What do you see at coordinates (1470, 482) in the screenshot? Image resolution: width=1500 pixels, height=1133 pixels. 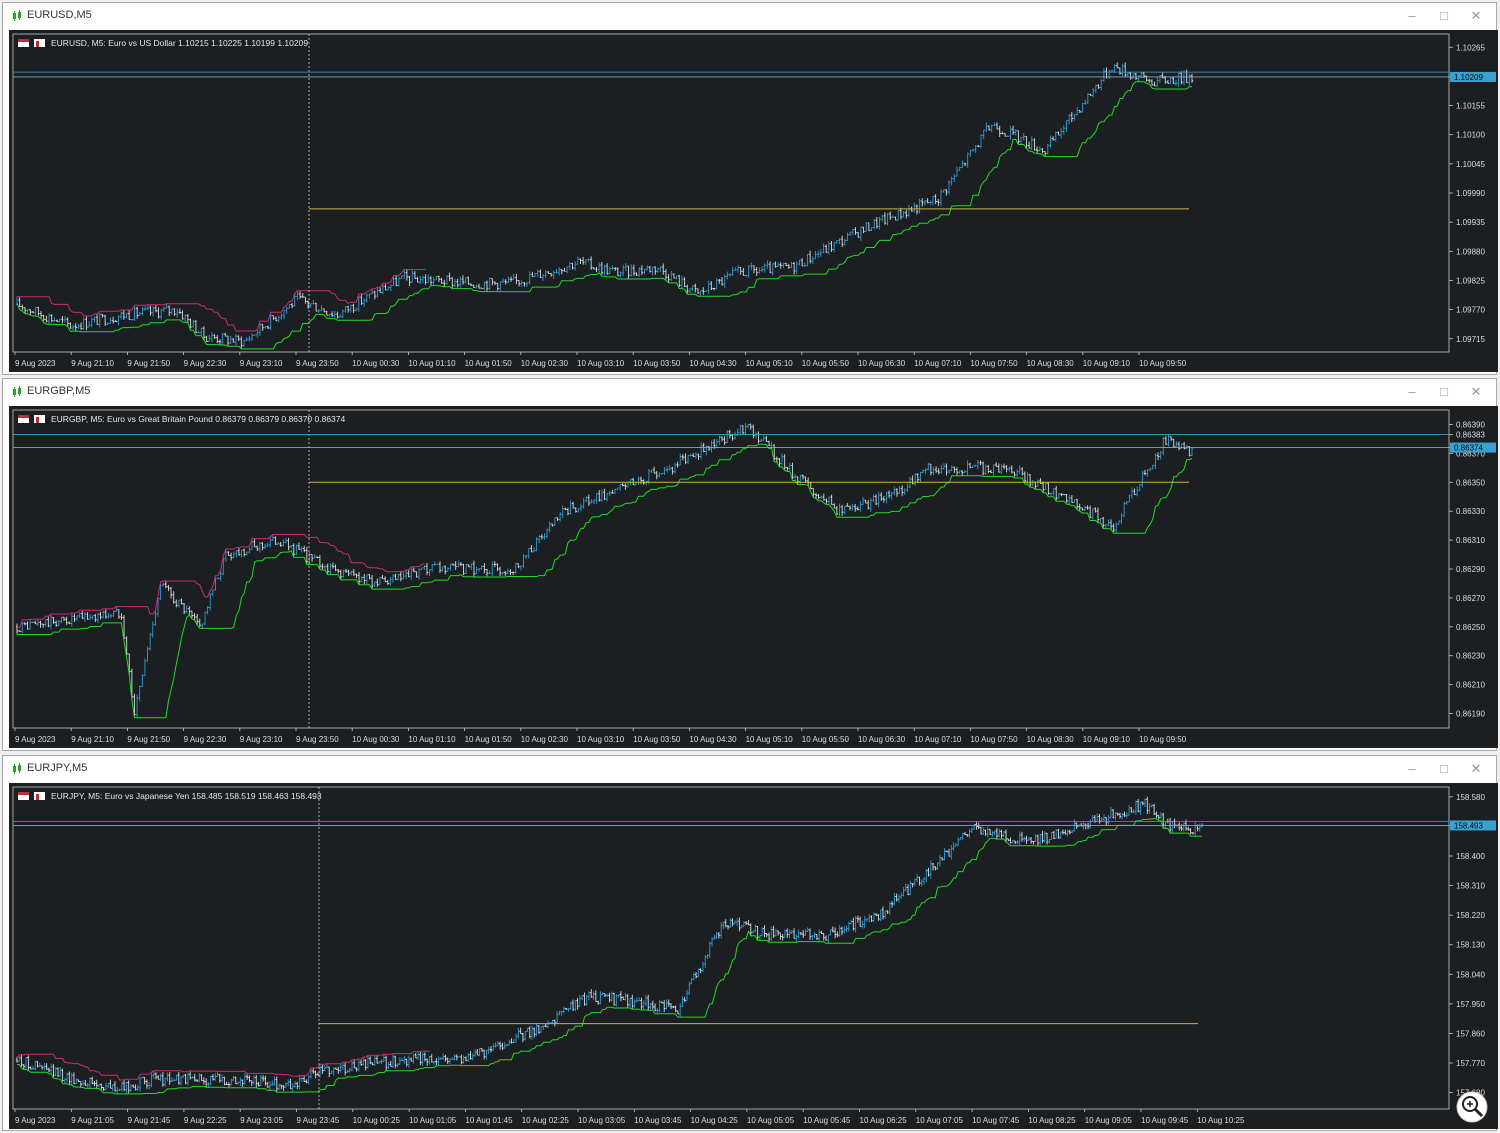 I see `price-axis-label: 0.86350` at bounding box center [1470, 482].